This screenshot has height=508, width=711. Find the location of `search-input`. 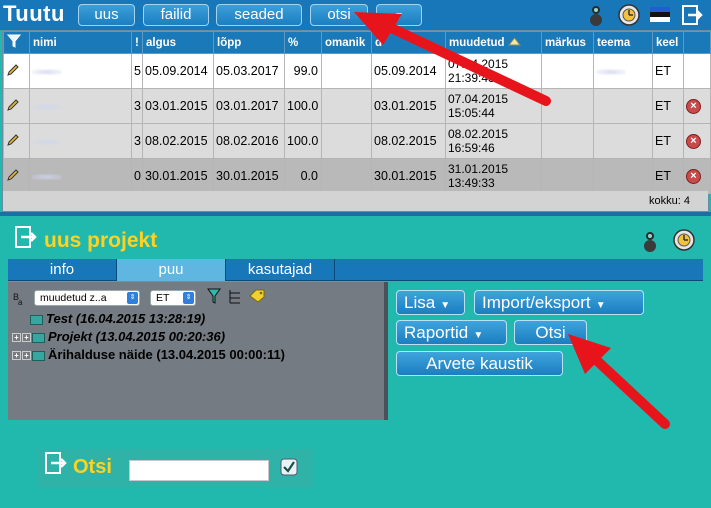

search-input is located at coordinates (199, 470).